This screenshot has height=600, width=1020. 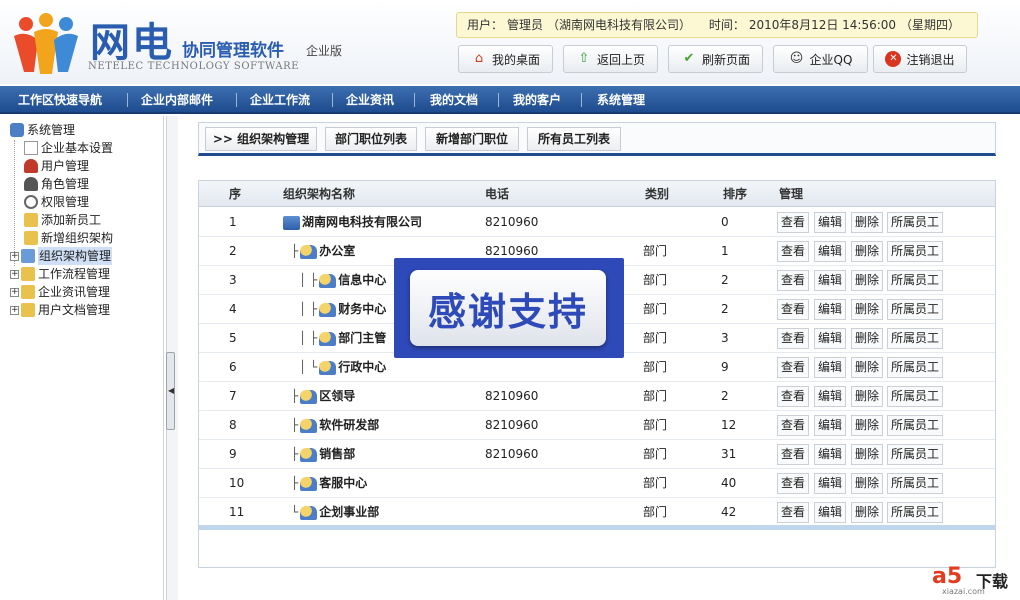 I want to click on tree-item-permissions: 权限管理, so click(x=56, y=202).